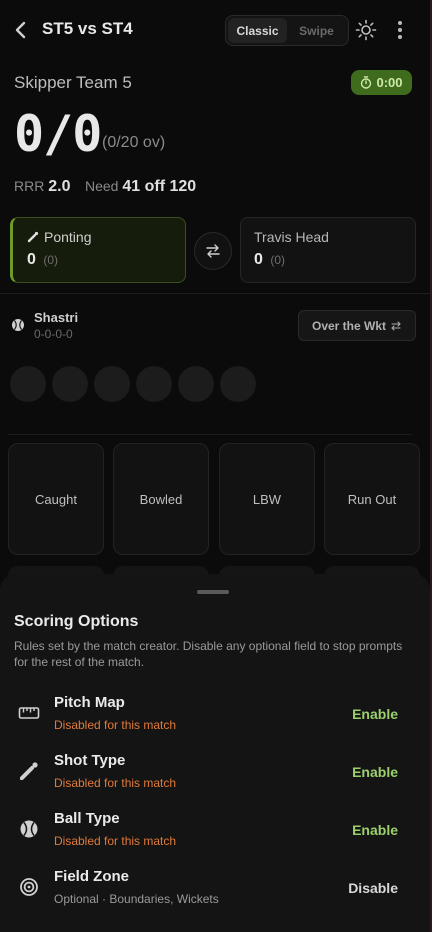 The height and width of the screenshot is (932, 432). I want to click on over-the-wicket-button: Over the Wkt, so click(357, 325).